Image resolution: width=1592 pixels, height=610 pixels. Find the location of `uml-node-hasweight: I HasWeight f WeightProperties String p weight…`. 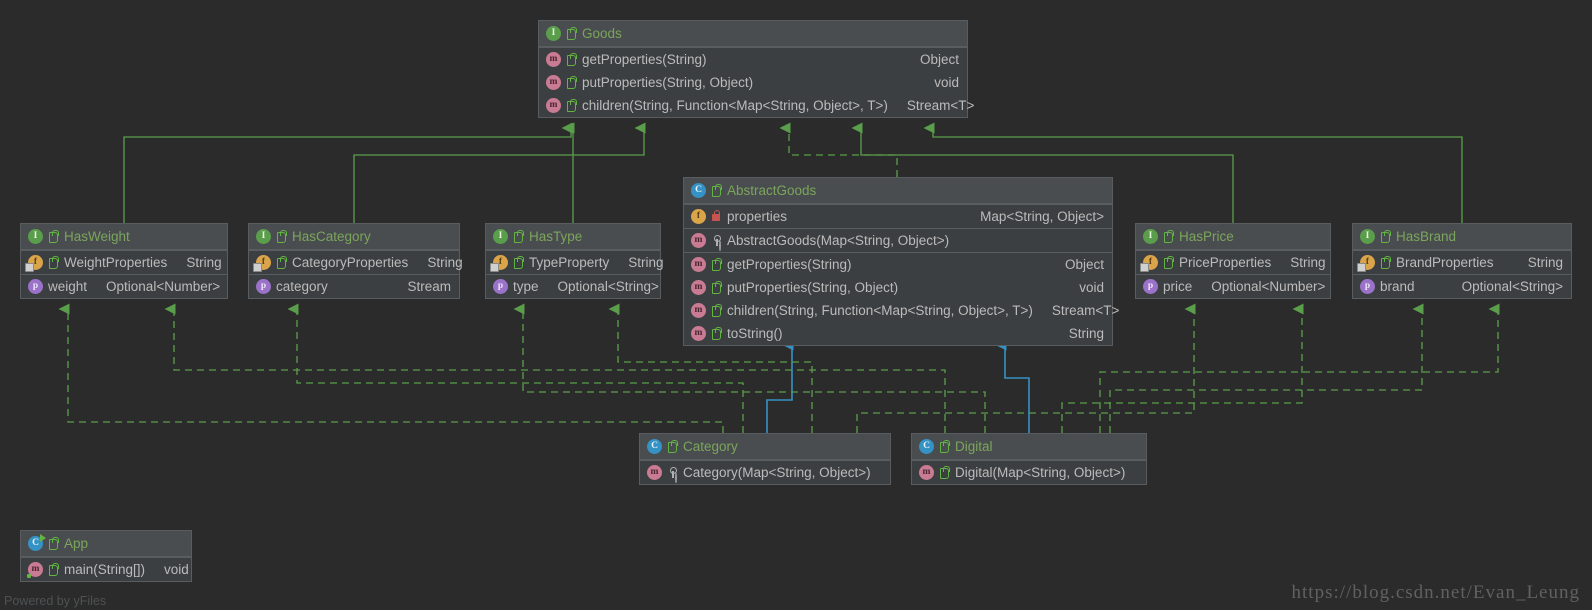

uml-node-hasweight: I HasWeight f WeightProperties String p weight… is located at coordinates (124, 261).